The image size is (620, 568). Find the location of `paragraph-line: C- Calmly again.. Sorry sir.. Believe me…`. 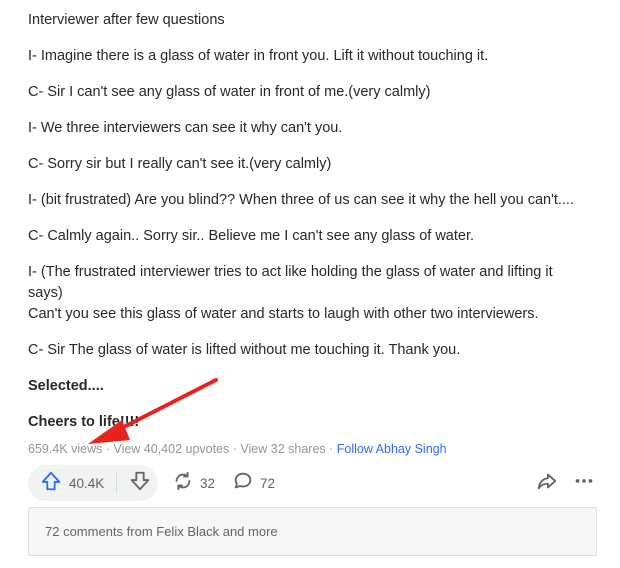

paragraph-line: C- Calmly again.. Sorry sir.. Believe me… is located at coordinates (251, 236).